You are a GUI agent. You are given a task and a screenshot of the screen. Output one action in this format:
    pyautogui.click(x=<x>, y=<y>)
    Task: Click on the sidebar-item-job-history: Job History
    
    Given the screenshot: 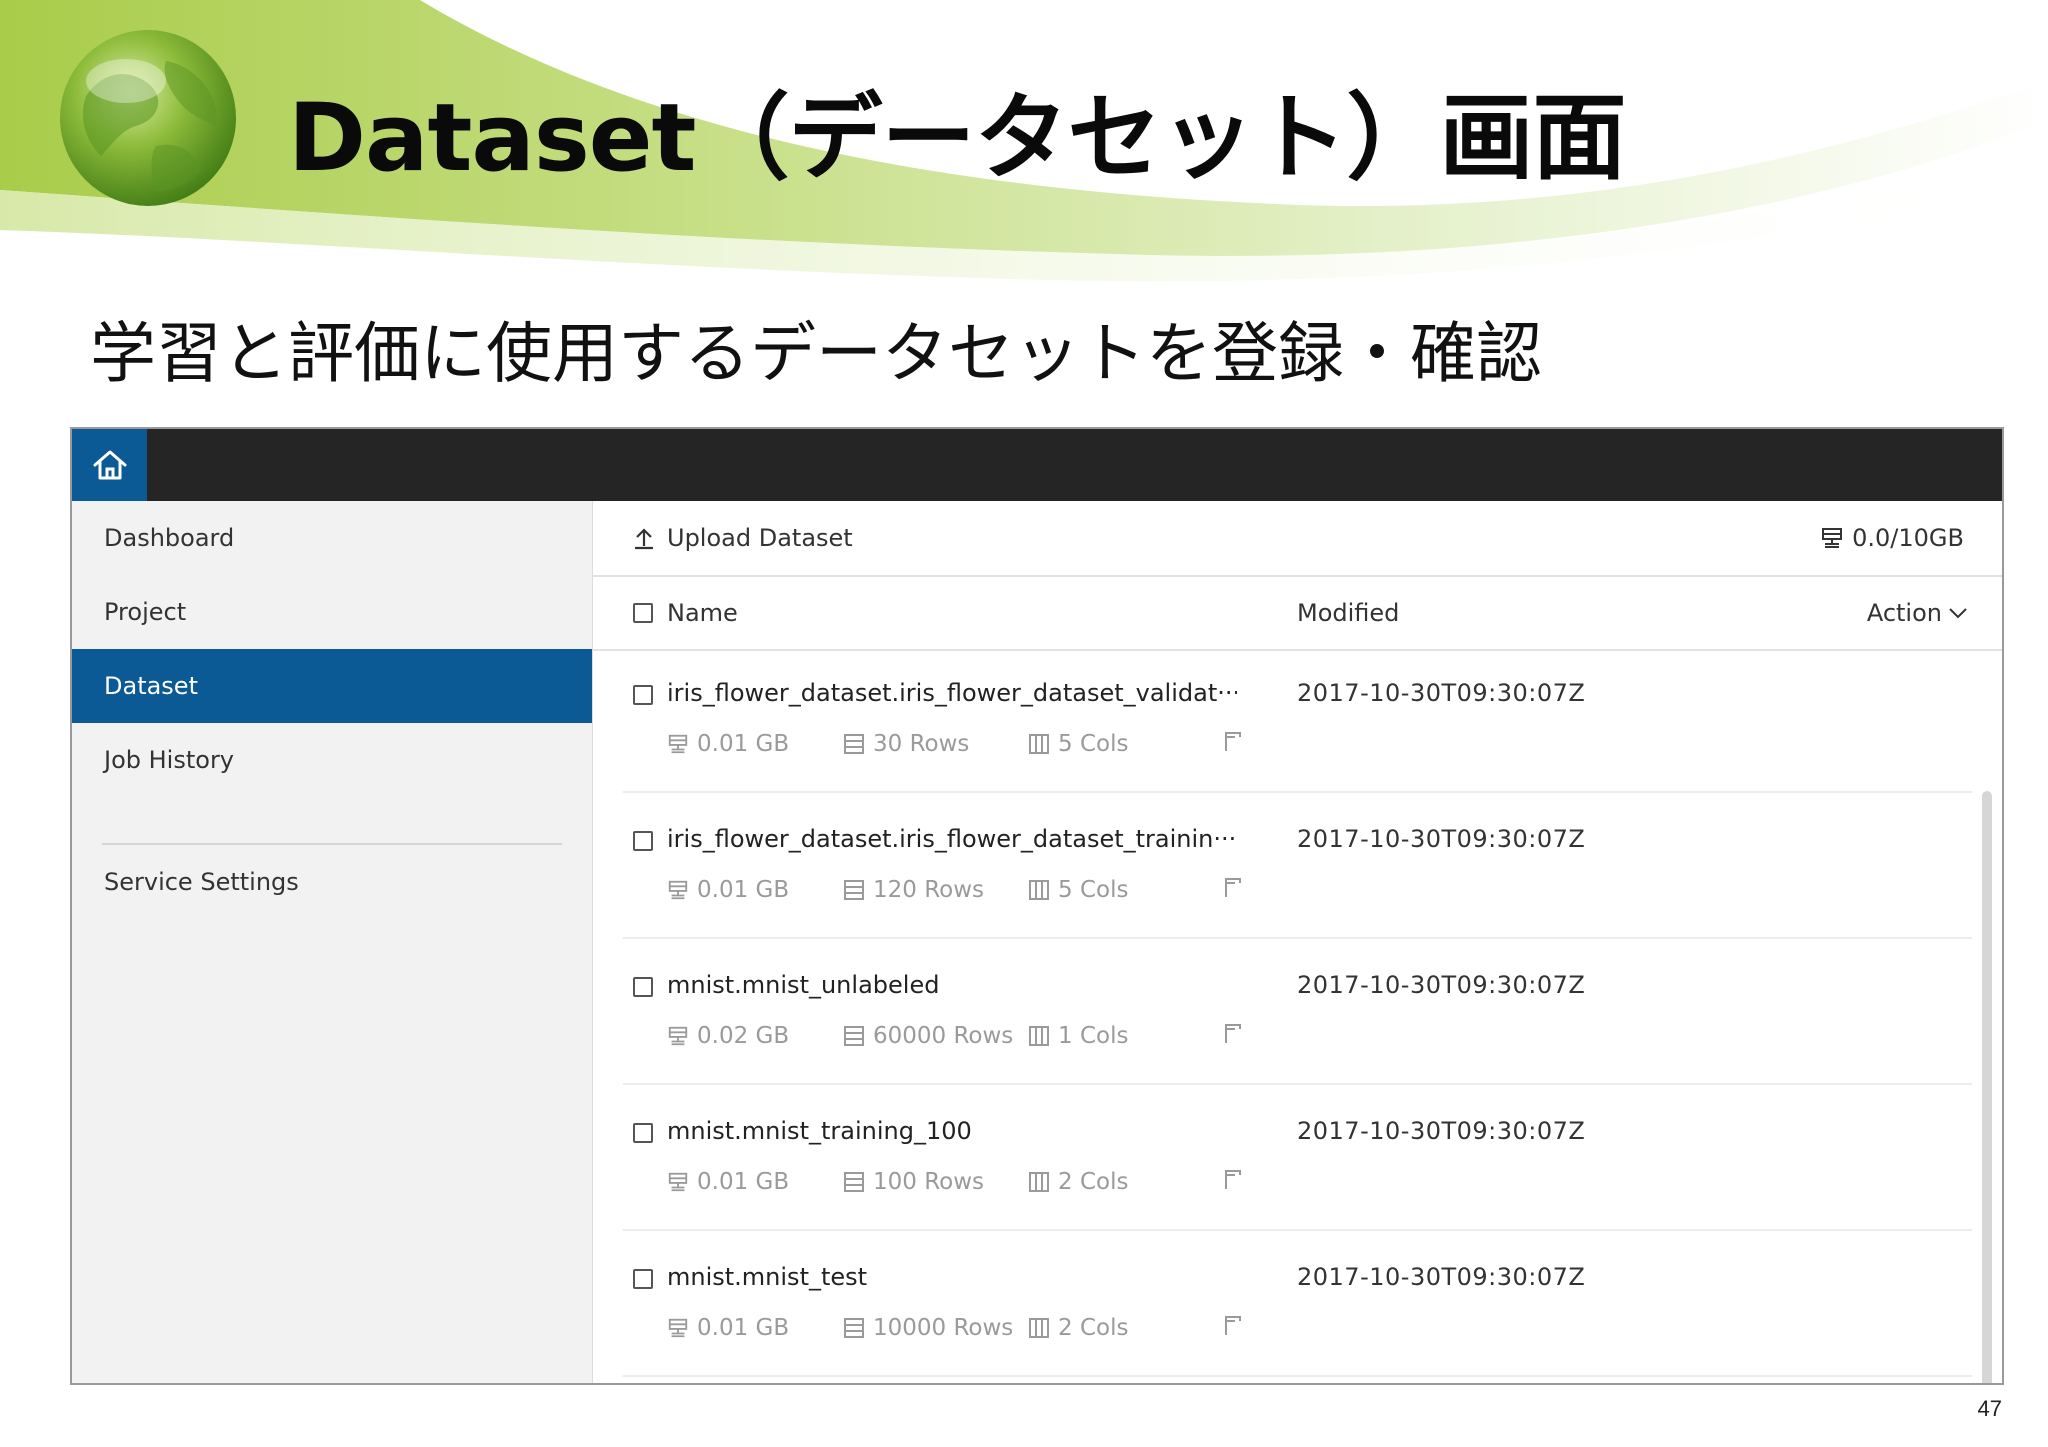 What is the action you would take?
    pyautogui.click(x=332, y=760)
    